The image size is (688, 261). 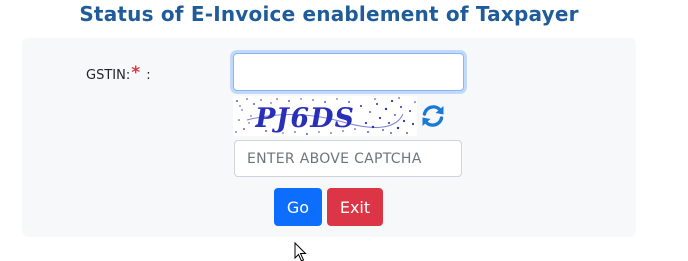 What do you see at coordinates (136, 73) in the screenshot?
I see `required-asterisk: *` at bounding box center [136, 73].